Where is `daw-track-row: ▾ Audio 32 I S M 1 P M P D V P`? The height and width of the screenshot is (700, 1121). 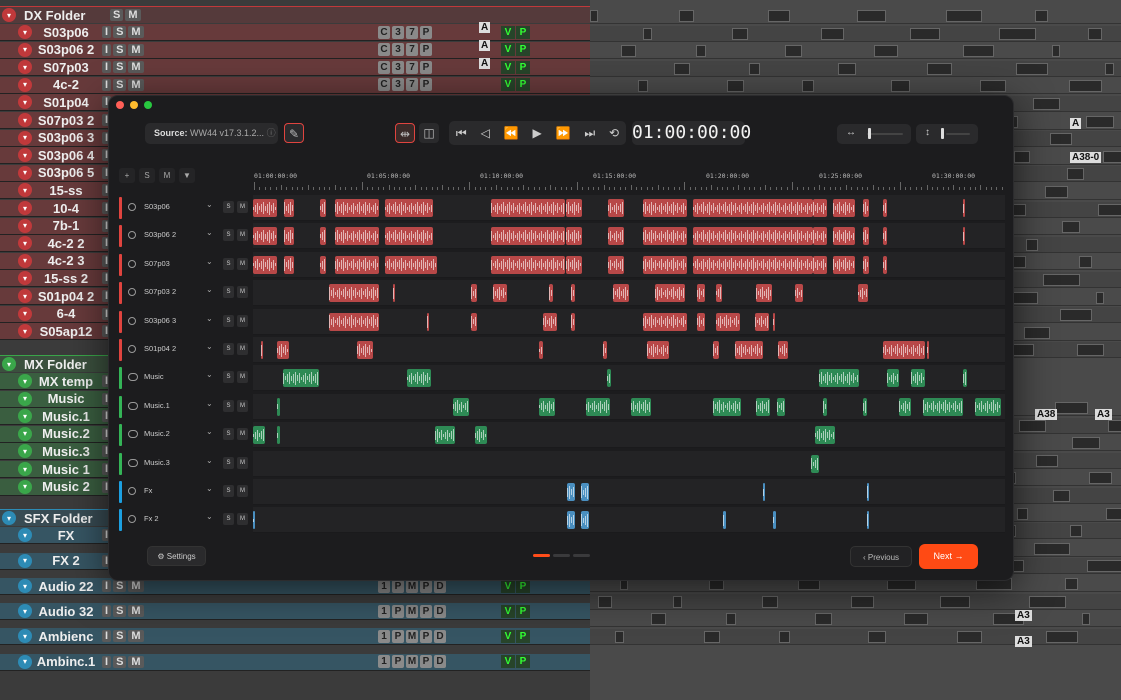
daw-track-row: ▾ Audio 32 I S M 1 P M P D V P is located at coordinates (295, 612).